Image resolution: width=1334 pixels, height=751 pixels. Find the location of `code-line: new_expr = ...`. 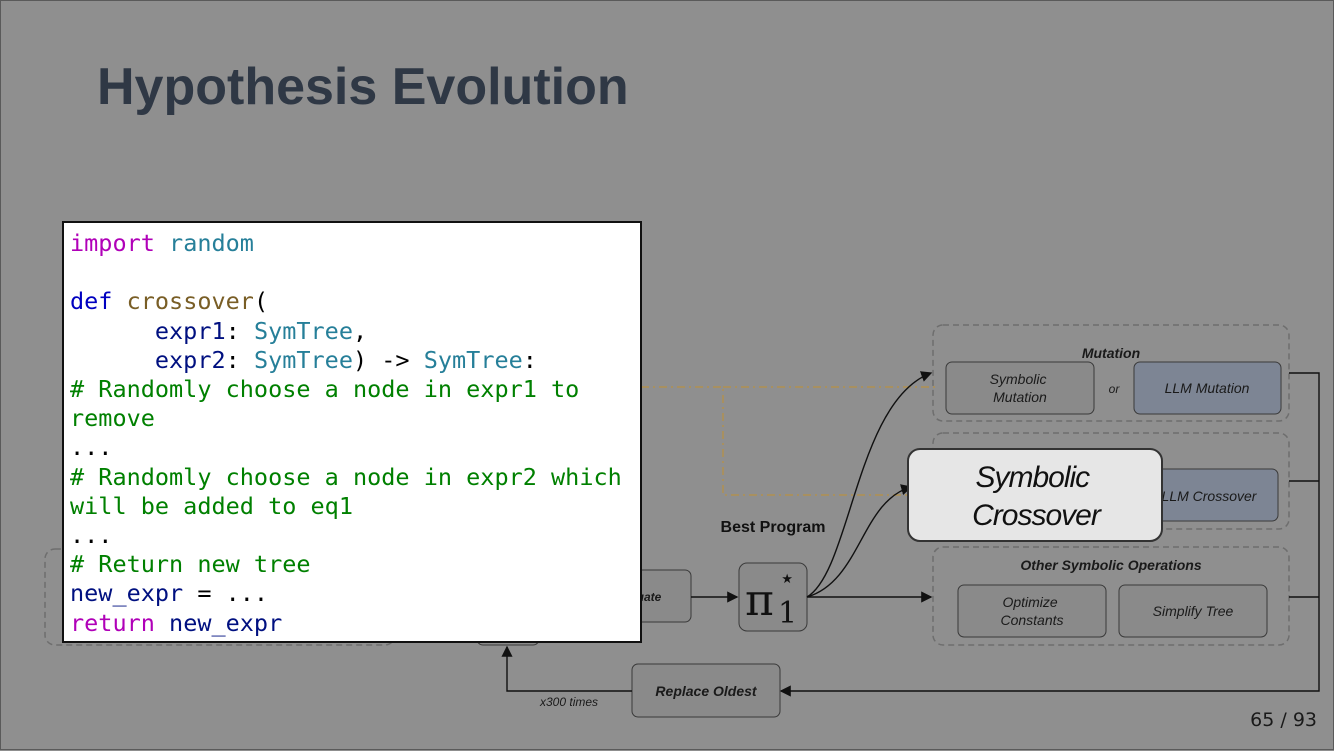

code-line: new_expr = ... is located at coordinates (352, 593).